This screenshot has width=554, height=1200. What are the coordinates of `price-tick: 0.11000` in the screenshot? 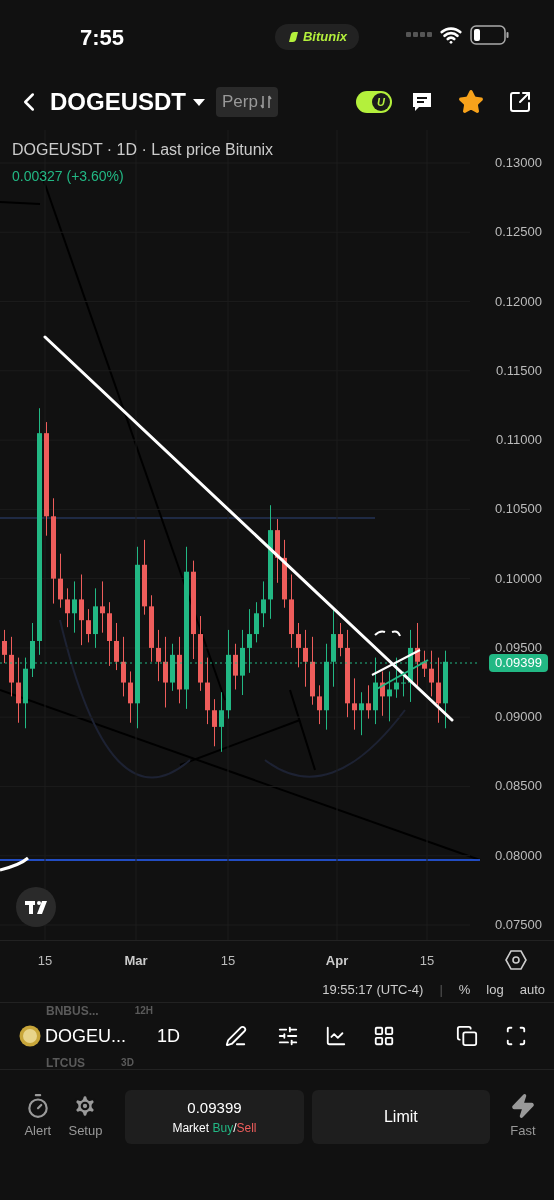 It's located at (518, 440).